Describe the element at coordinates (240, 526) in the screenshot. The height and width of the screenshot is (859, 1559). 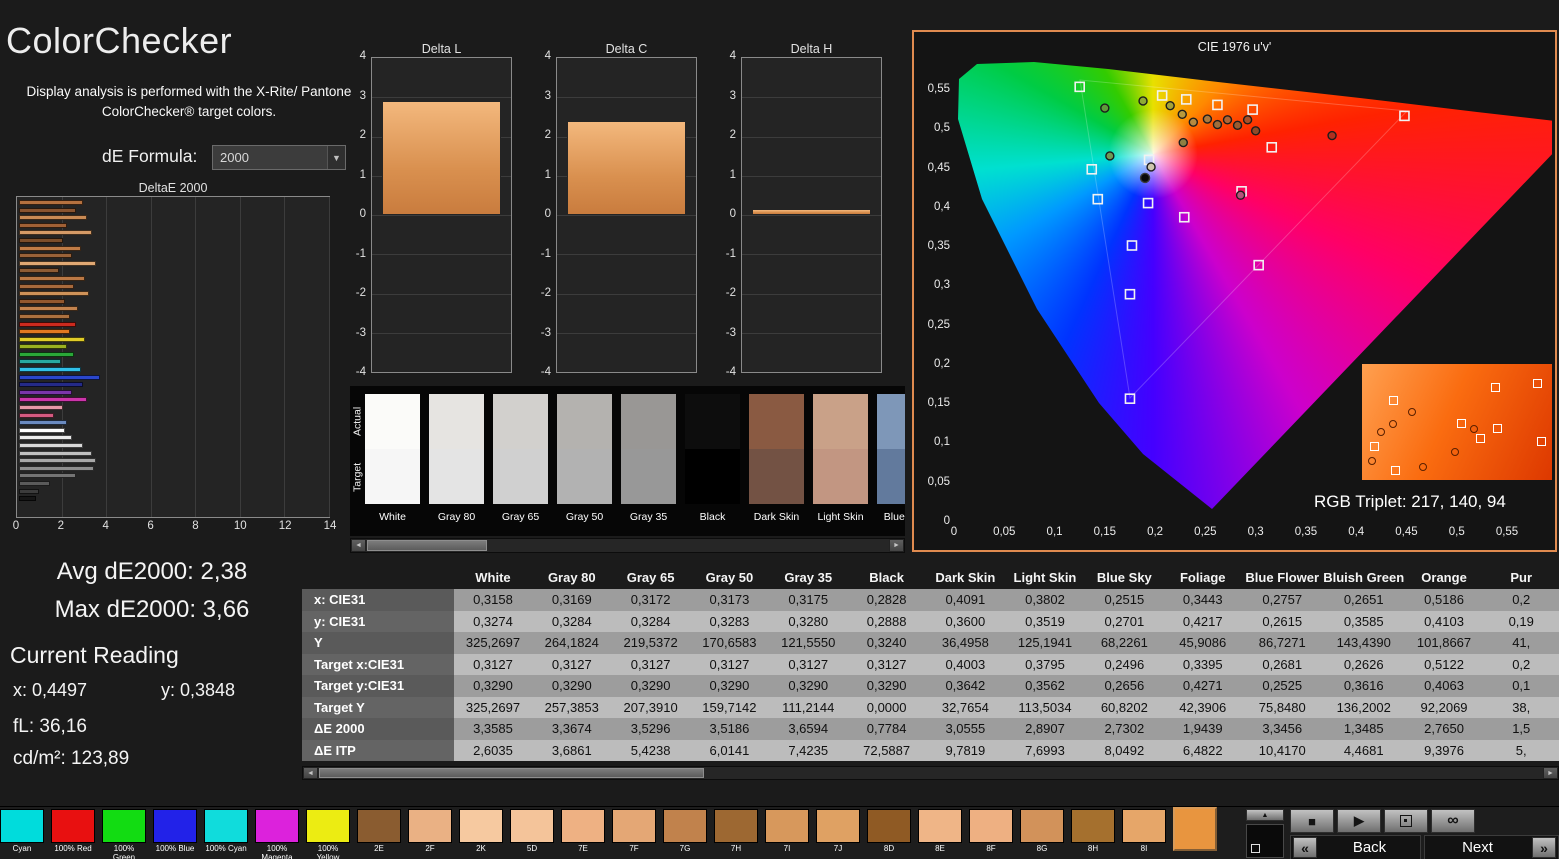
I see `tick-label: 10` at that location.